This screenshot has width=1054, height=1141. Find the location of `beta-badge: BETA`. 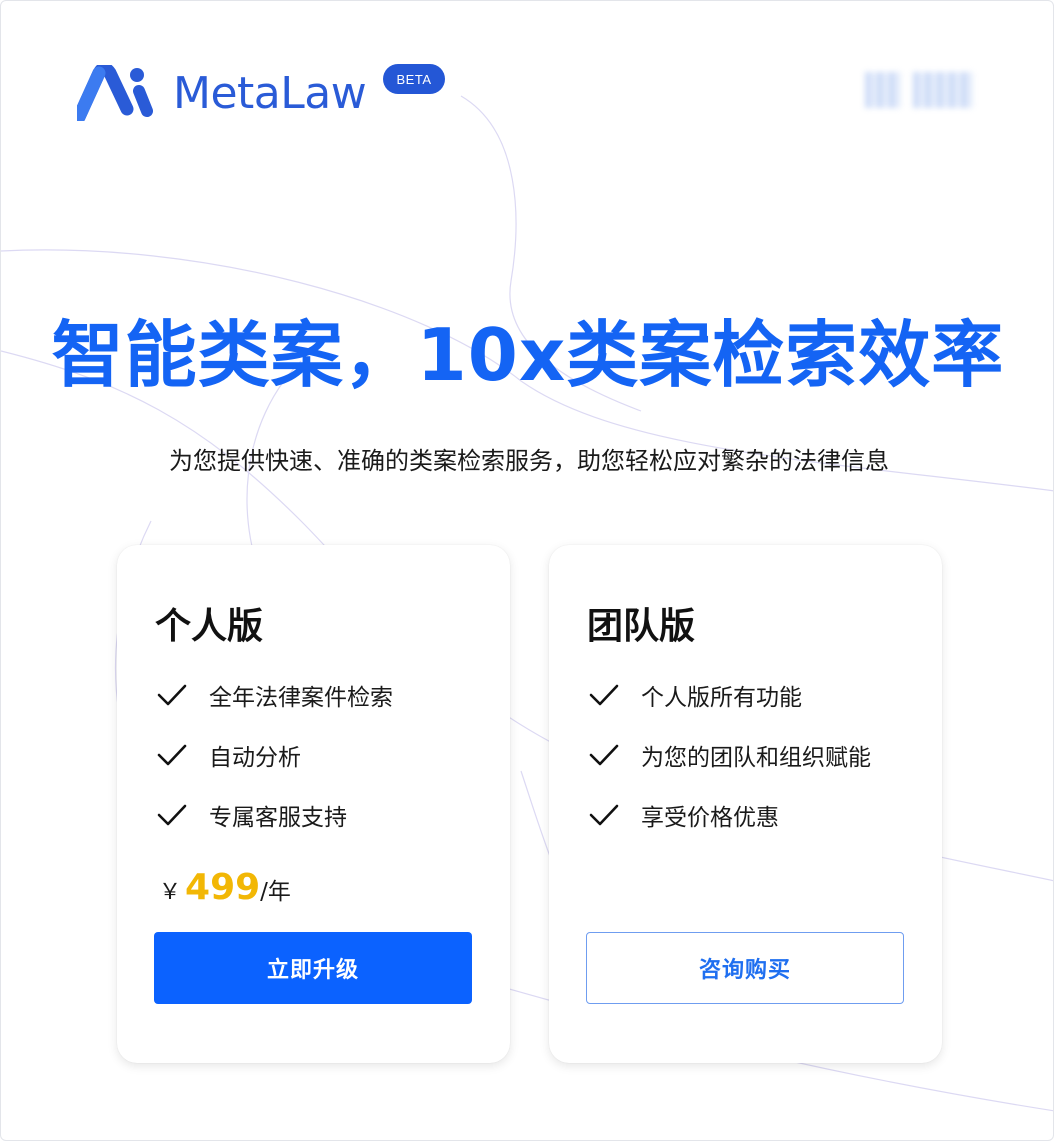

beta-badge: BETA is located at coordinates (414, 79).